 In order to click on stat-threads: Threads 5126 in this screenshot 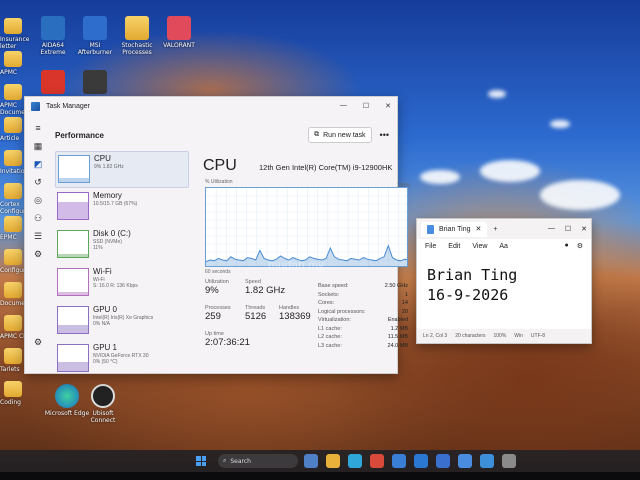, I will do `click(256, 313)`.